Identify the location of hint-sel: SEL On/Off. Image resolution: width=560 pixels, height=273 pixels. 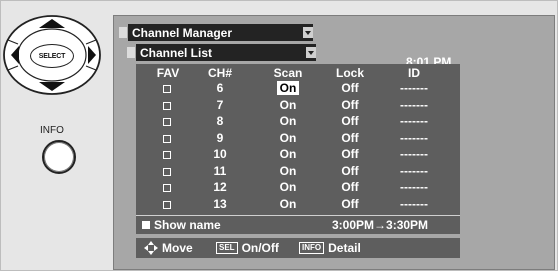
(247, 248).